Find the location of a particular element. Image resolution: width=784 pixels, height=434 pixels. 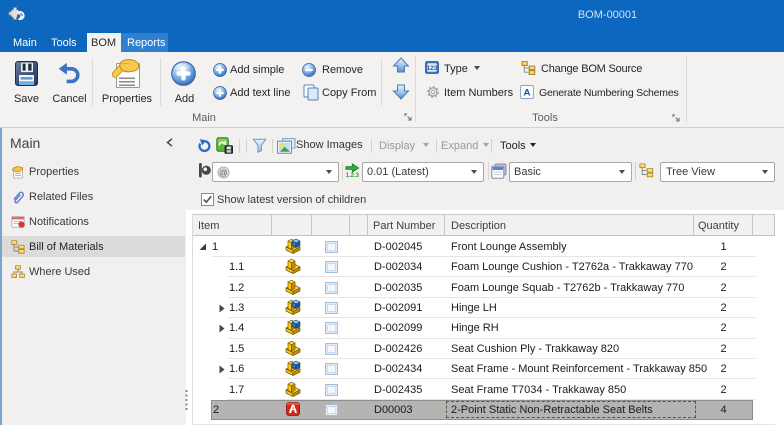

svg-text: 1.2.3 is located at coordinates (353, 175).